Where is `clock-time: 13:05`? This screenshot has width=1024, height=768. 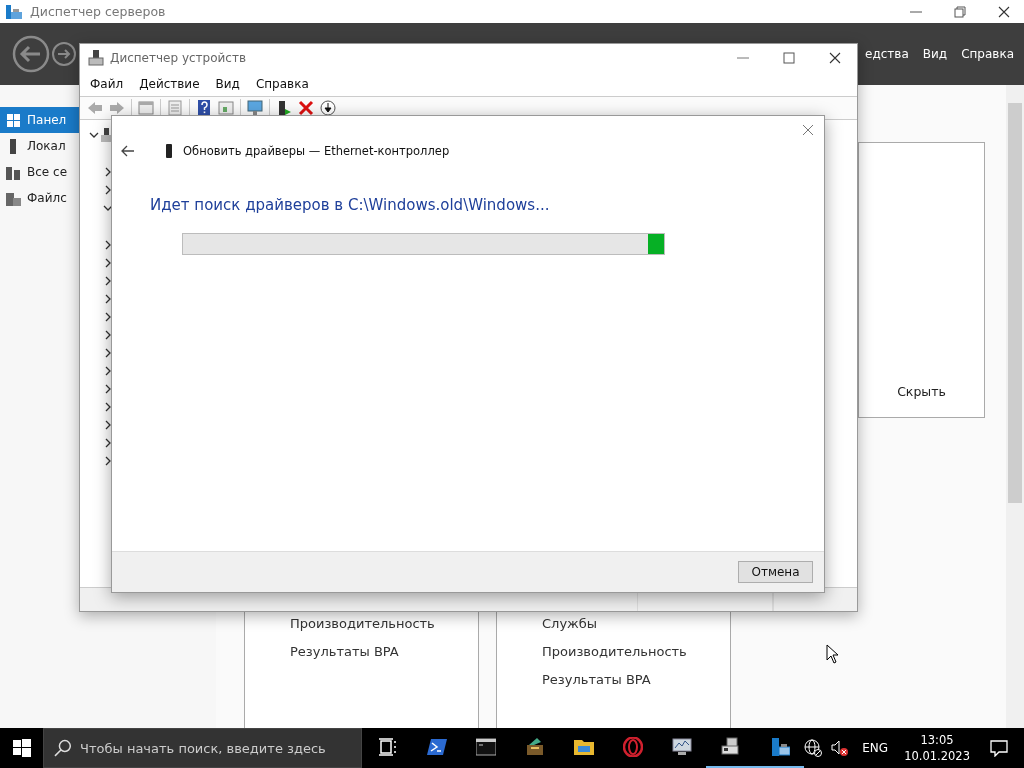 clock-time: 13:05 is located at coordinates (937, 740).